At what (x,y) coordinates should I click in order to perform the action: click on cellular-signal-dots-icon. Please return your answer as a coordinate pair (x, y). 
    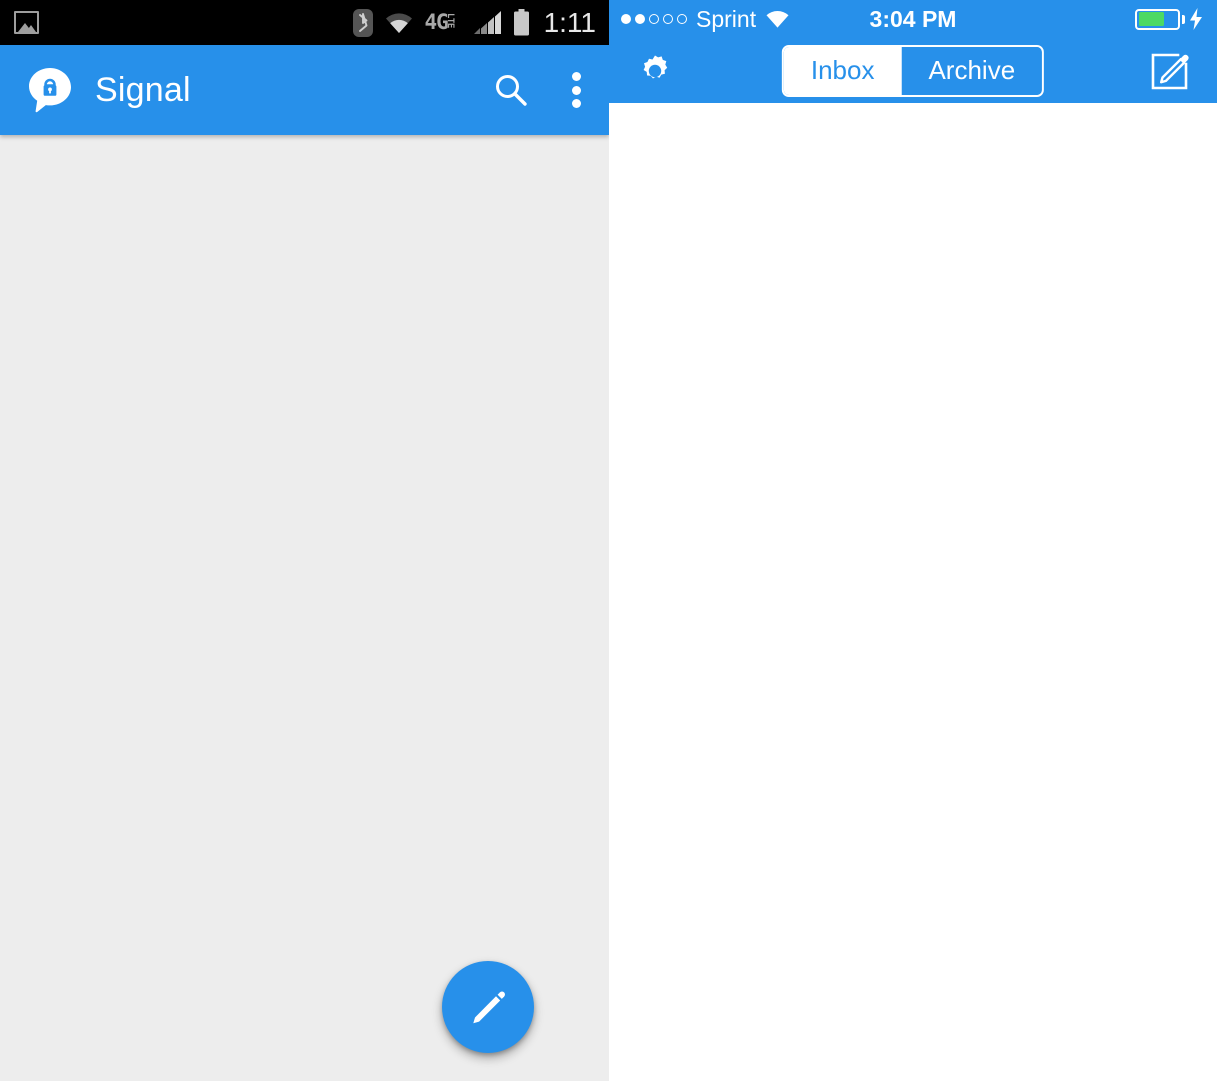
    Looking at the image, I should click on (654, 19).